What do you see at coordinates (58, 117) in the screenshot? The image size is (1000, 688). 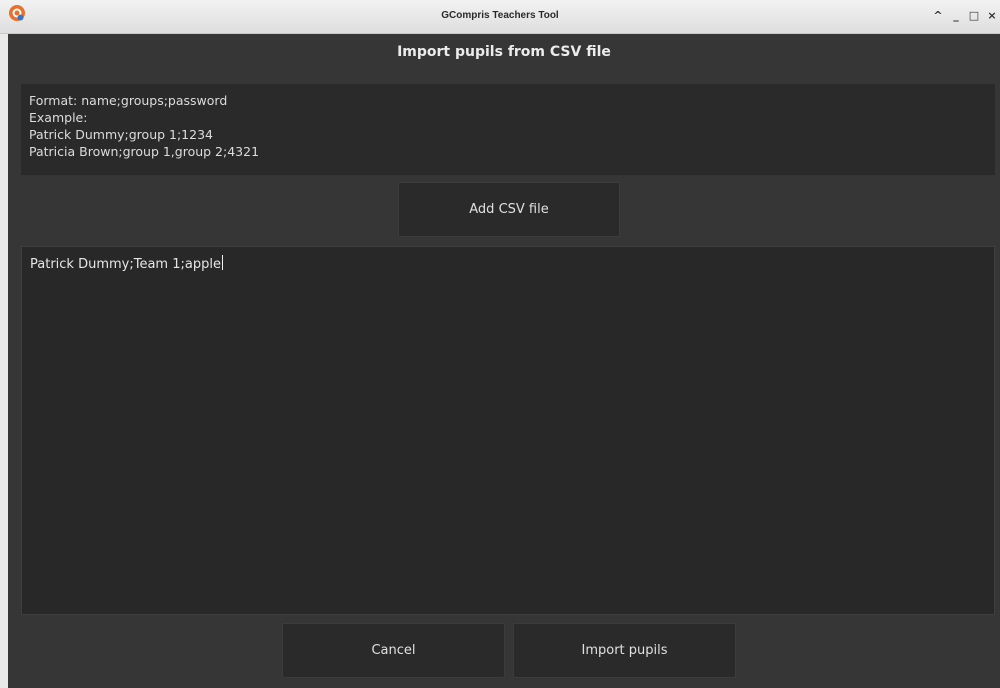 I see `format-help-line: Example:` at bounding box center [58, 117].